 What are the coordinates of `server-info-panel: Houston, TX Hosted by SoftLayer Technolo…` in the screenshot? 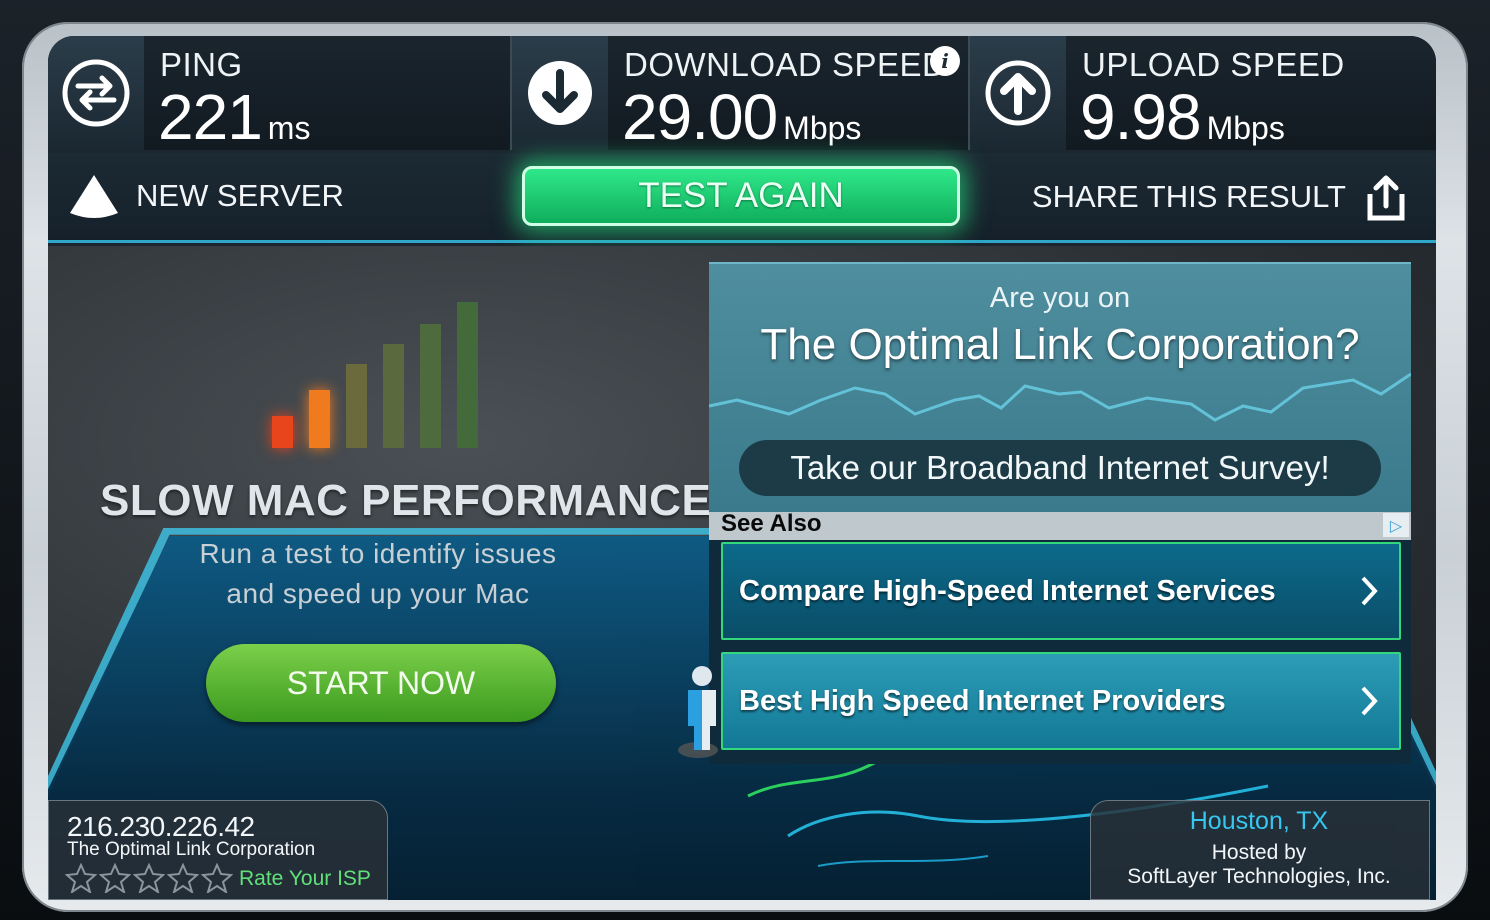 It's located at (1260, 850).